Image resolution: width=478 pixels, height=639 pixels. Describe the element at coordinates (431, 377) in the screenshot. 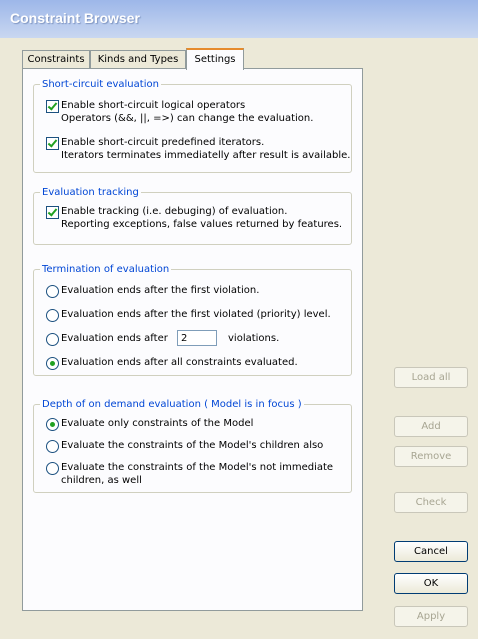

I see `load-all-button: Load all` at that location.